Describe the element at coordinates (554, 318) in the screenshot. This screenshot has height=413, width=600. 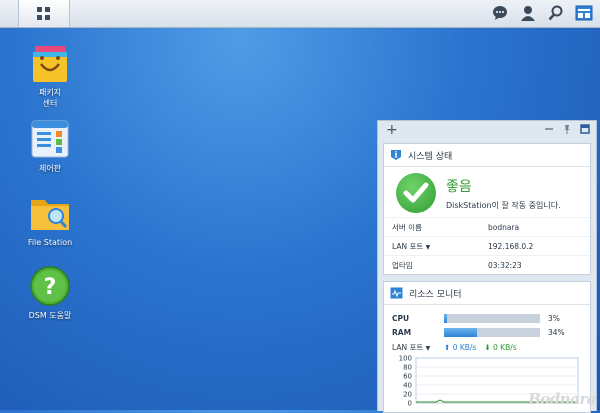
I see `cpu-percent: 3%` at that location.